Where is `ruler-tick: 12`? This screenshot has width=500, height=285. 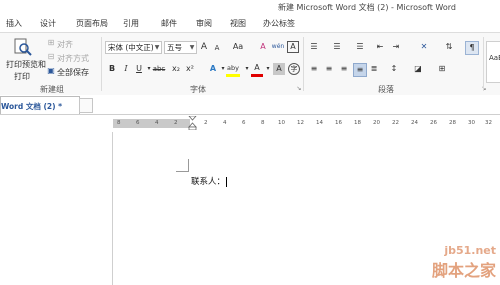 ruler-tick: 12 is located at coordinates (300, 123).